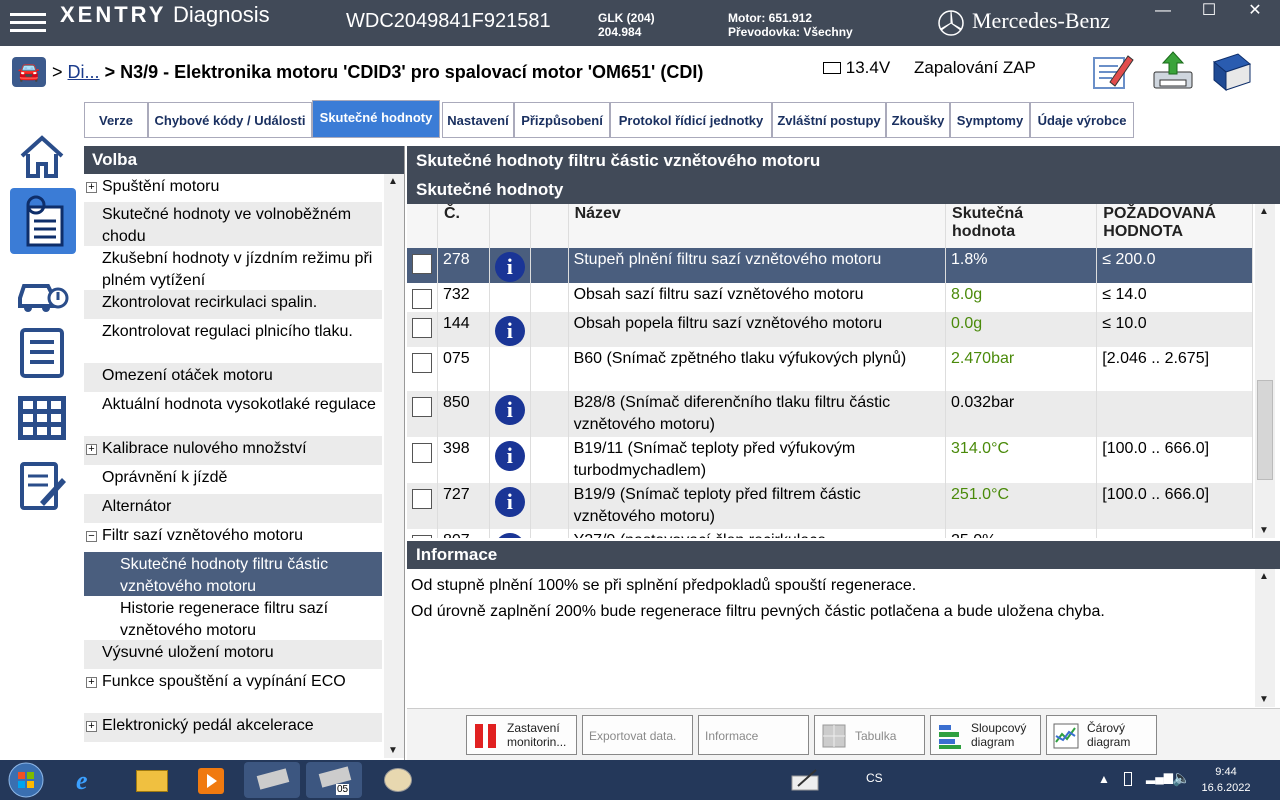 The width and height of the screenshot is (1280, 800). I want to click on print-upload-icon, so click(1173, 71).